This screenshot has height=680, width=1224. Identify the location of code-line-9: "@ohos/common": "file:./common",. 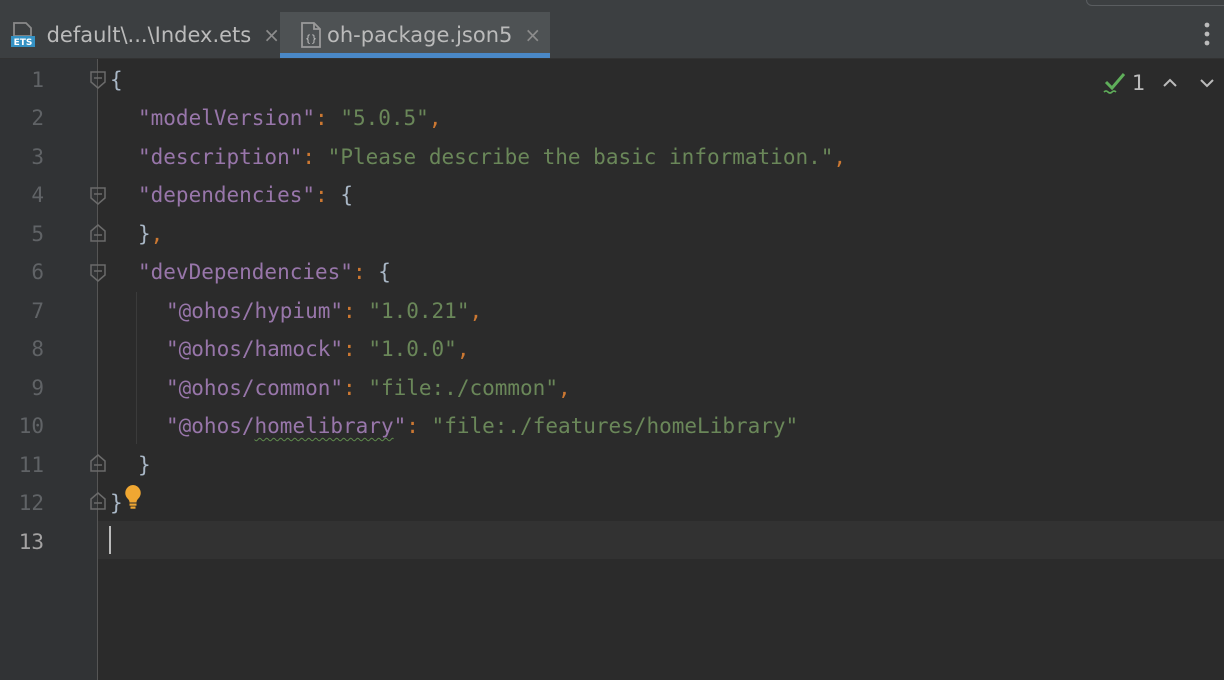
(368, 388).